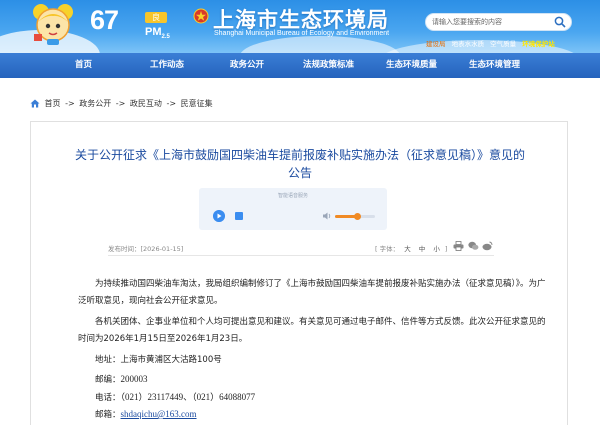 The image size is (600, 425). What do you see at coordinates (320, 44) in the screenshot?
I see `header-cloud` at bounding box center [320, 44].